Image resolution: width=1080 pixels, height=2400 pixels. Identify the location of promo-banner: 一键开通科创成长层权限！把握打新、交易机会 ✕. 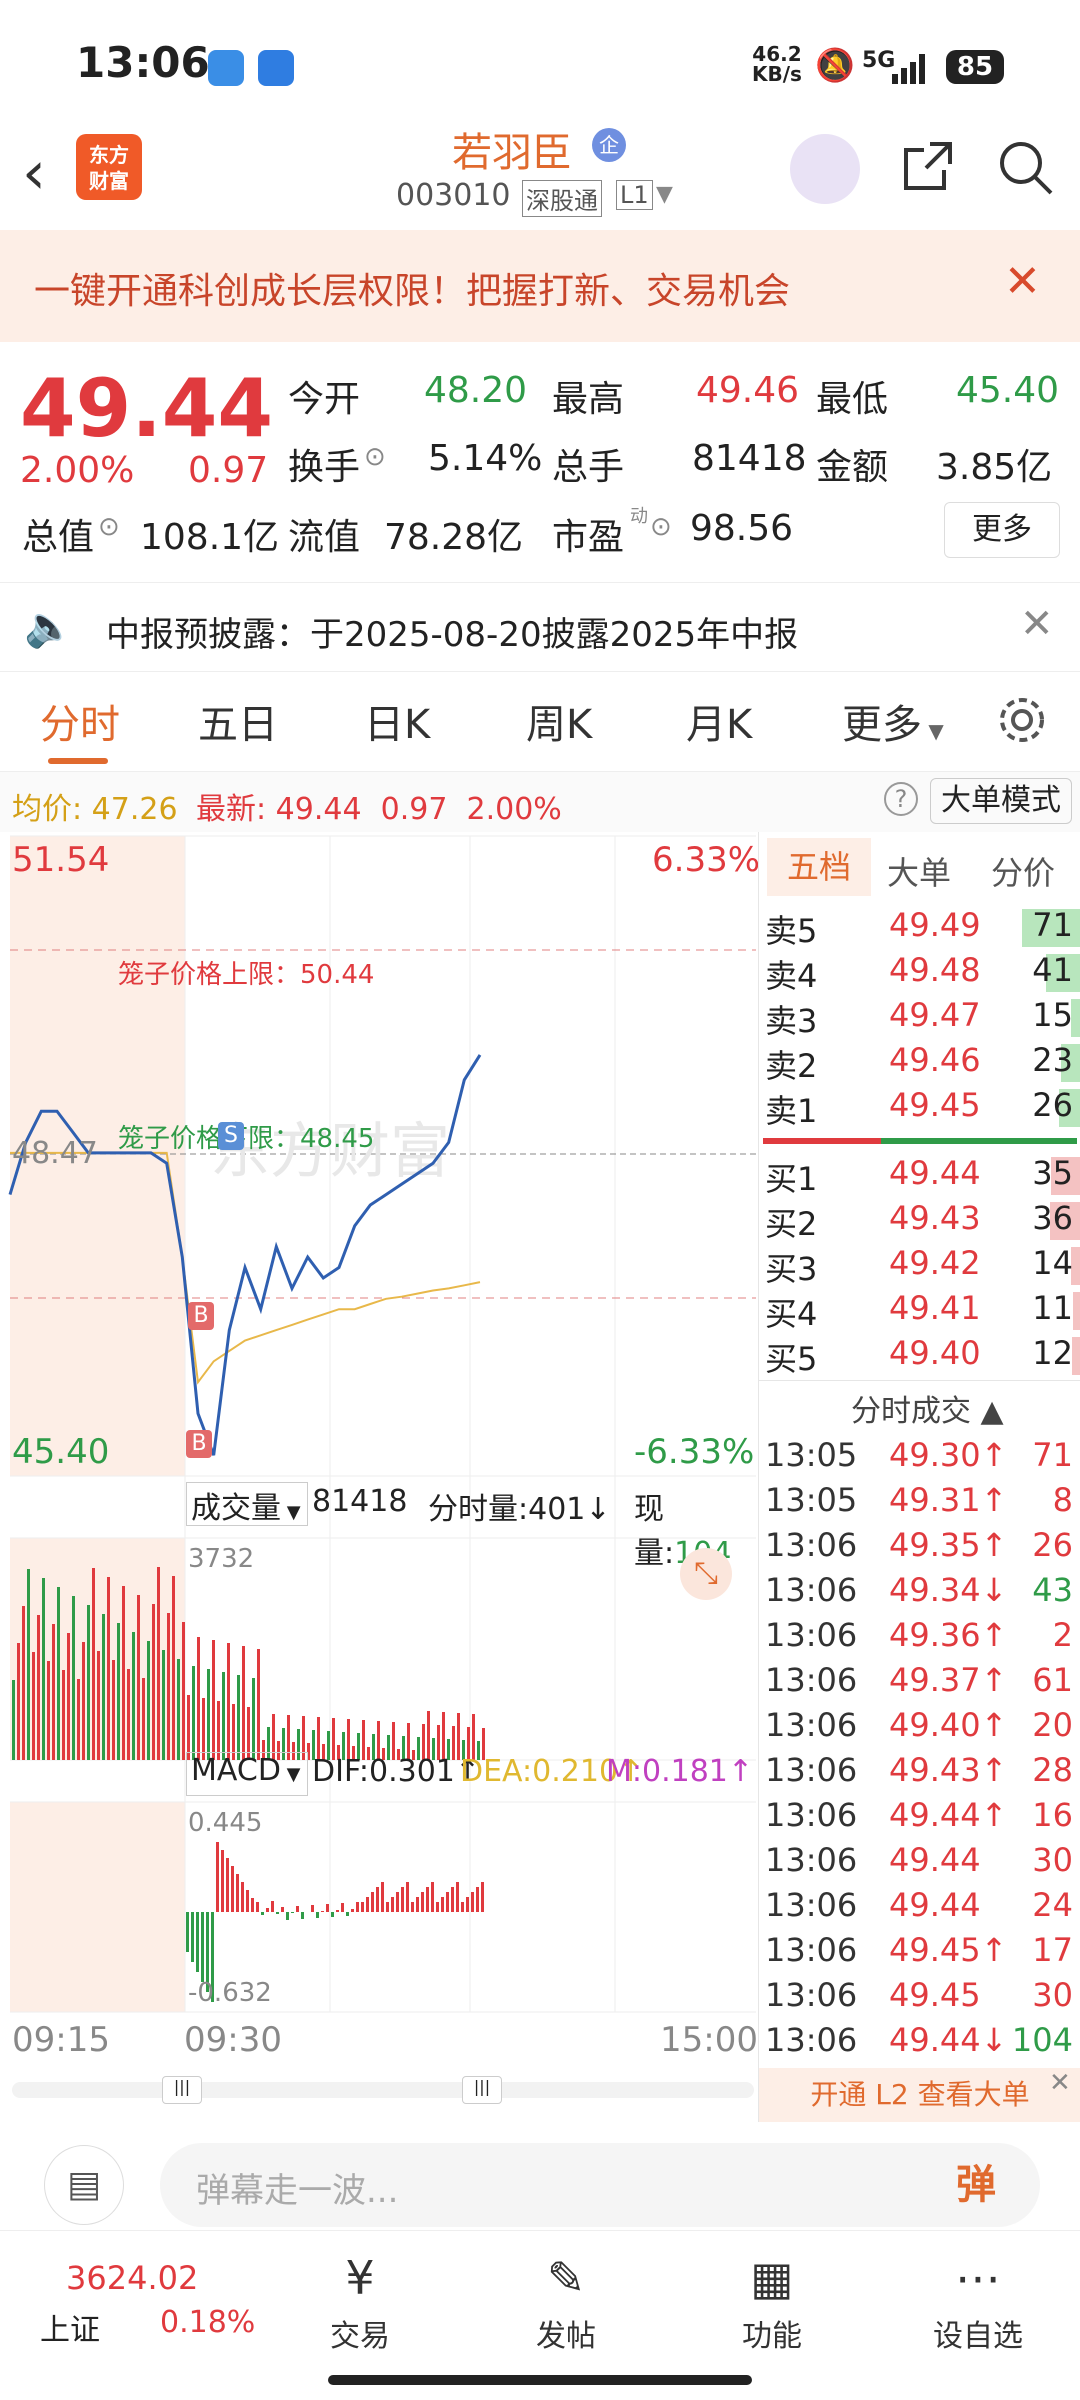
(540, 286).